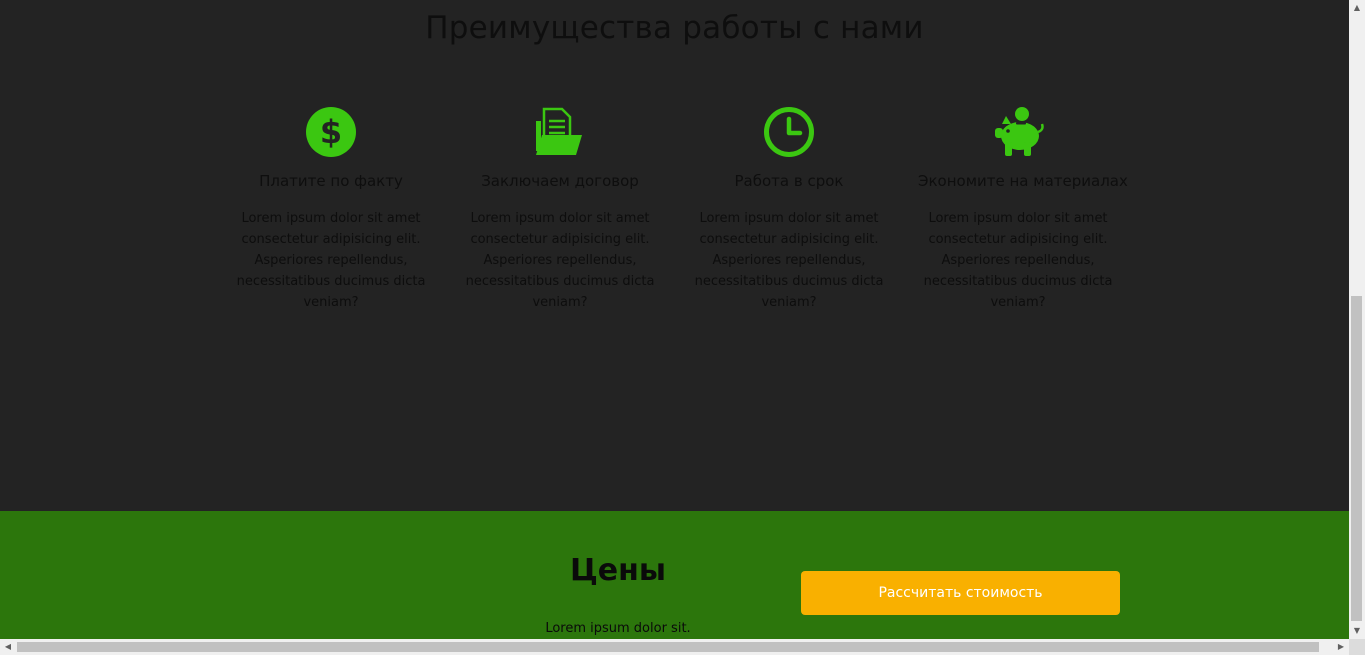 The image size is (1365, 655). What do you see at coordinates (789, 132) in the screenshot?
I see `clock-icon` at bounding box center [789, 132].